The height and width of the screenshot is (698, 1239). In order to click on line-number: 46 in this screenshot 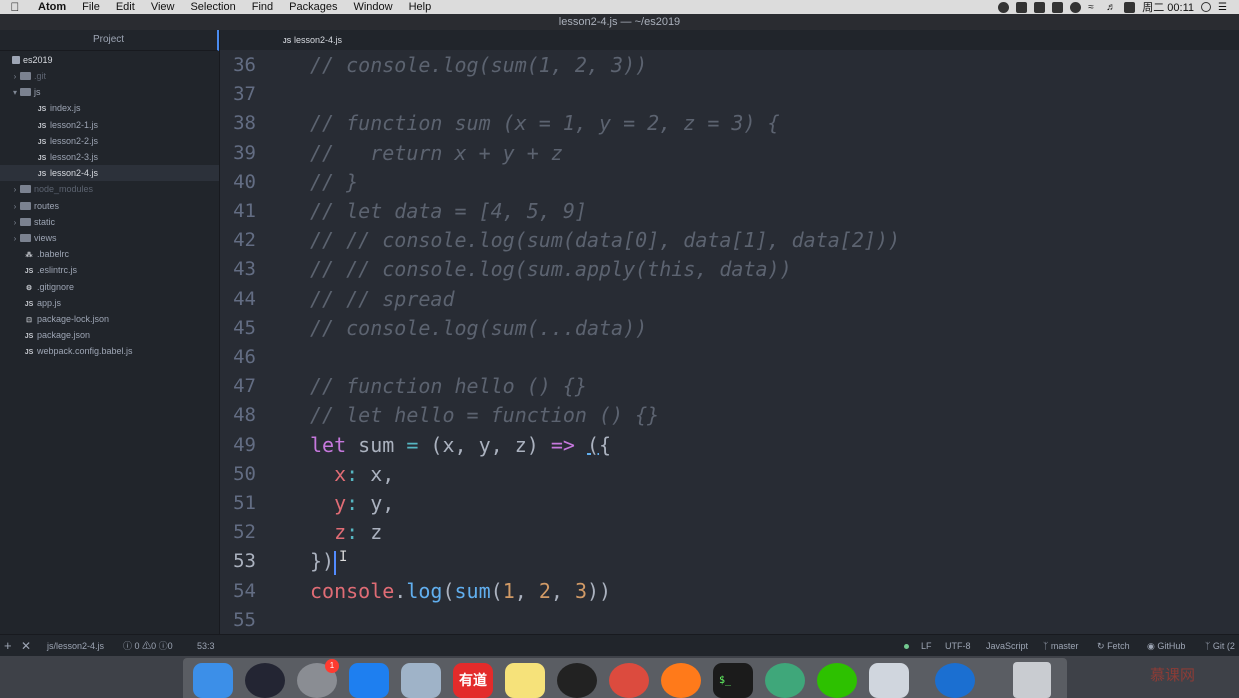, I will do `click(238, 357)`.